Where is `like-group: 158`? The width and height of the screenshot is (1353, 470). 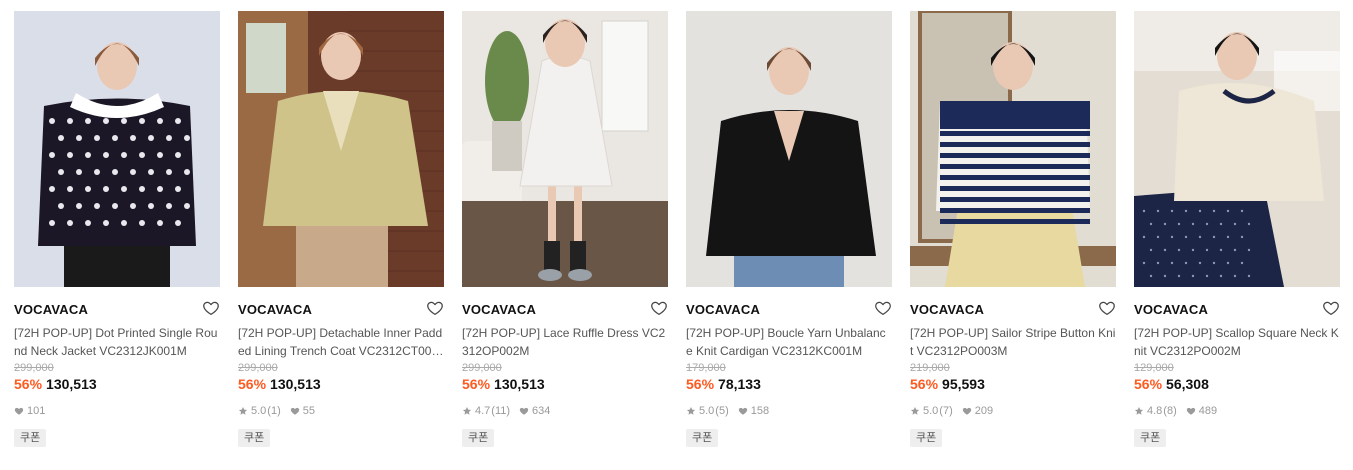 like-group: 158 is located at coordinates (753, 411).